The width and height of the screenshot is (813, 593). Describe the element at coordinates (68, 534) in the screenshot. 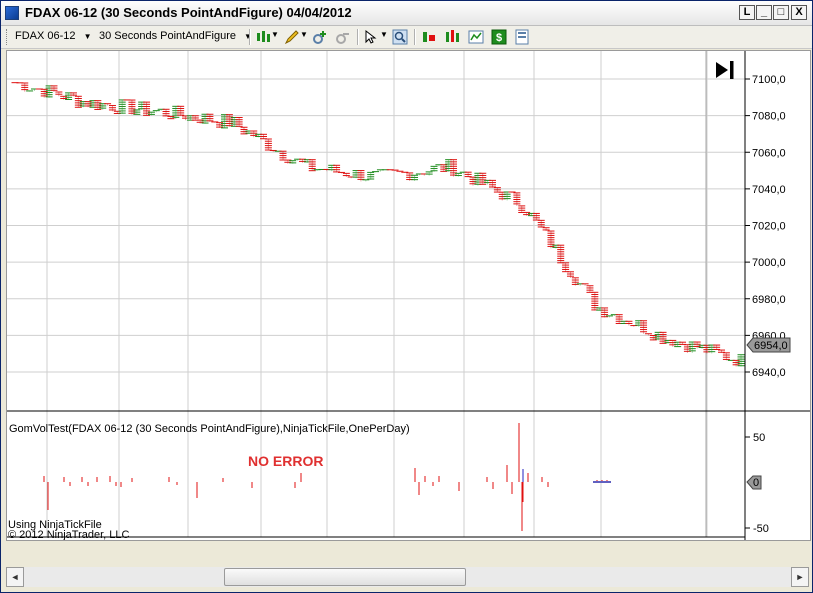

I see `footer-copyright: © 2012 NinjaTrader, LLC` at that location.